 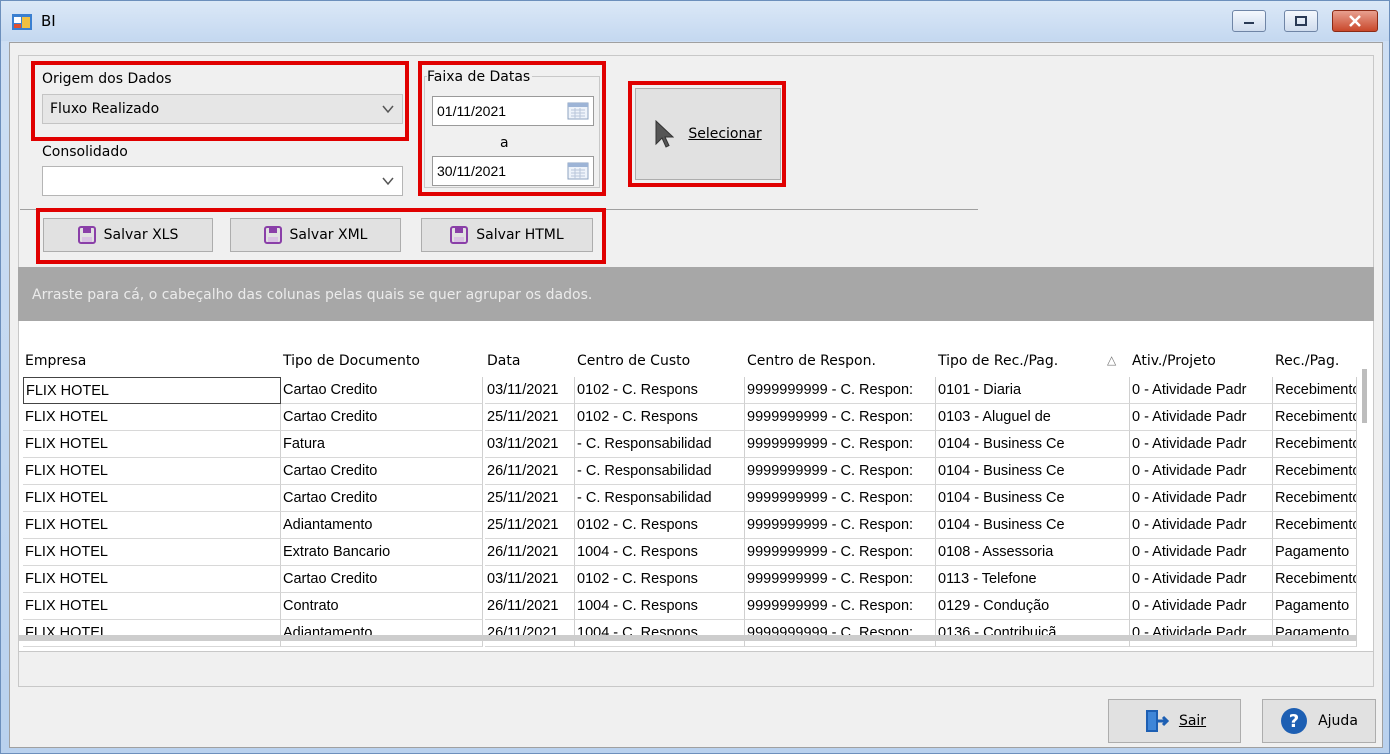 What do you see at coordinates (55, 365) in the screenshot?
I see `header-empresa: Empresa` at bounding box center [55, 365].